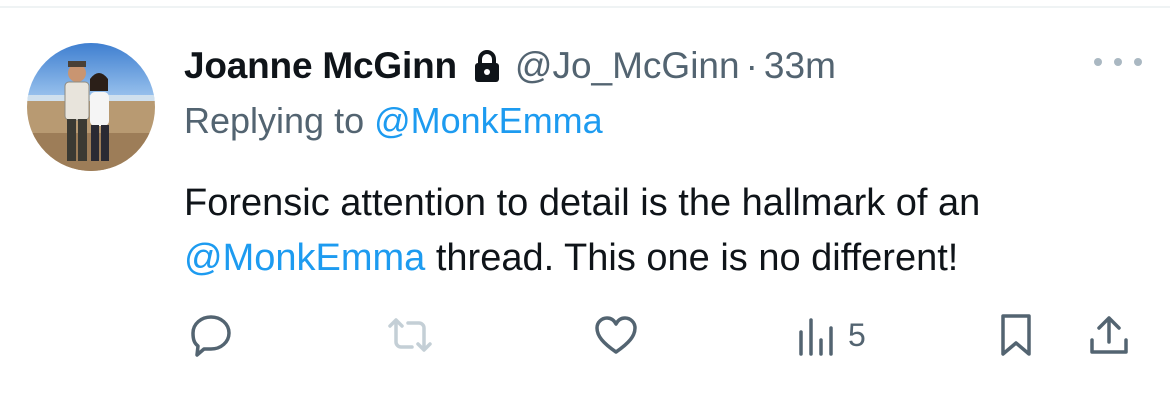 The image size is (1170, 400). I want to click on like-icon, so click(616, 335).